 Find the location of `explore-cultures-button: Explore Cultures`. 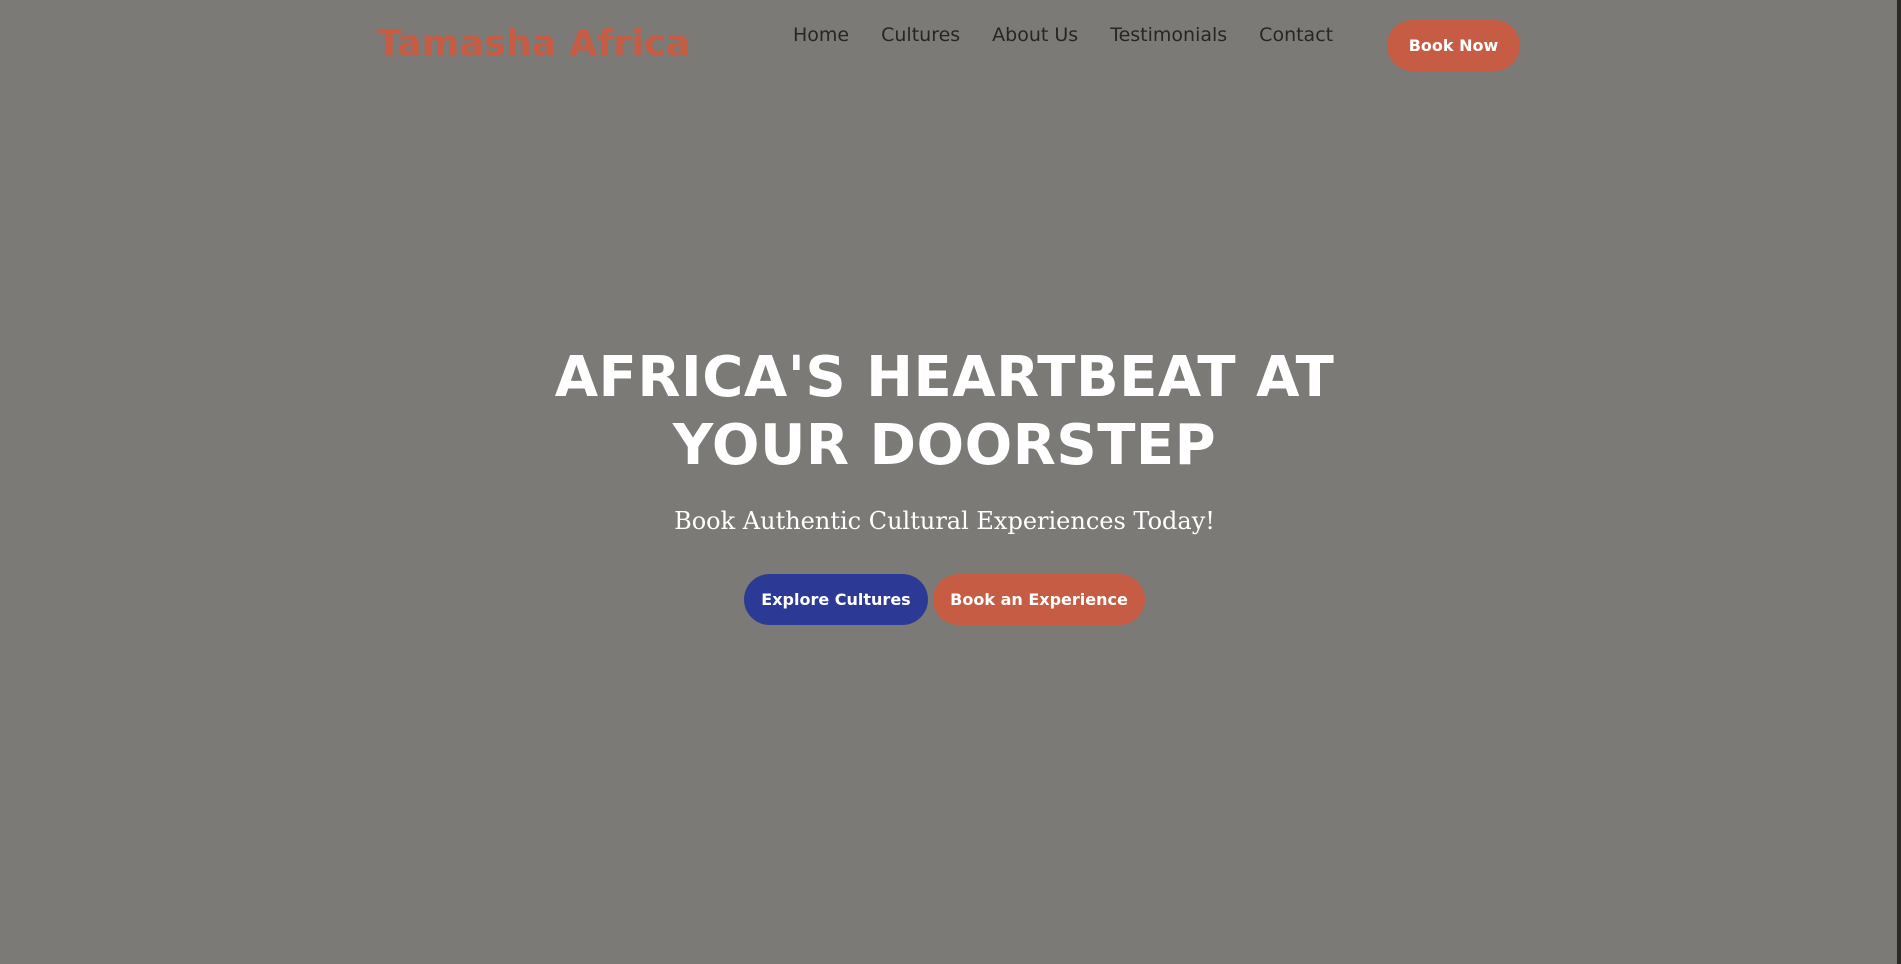

explore-cultures-button: Explore Cultures is located at coordinates (836, 599).